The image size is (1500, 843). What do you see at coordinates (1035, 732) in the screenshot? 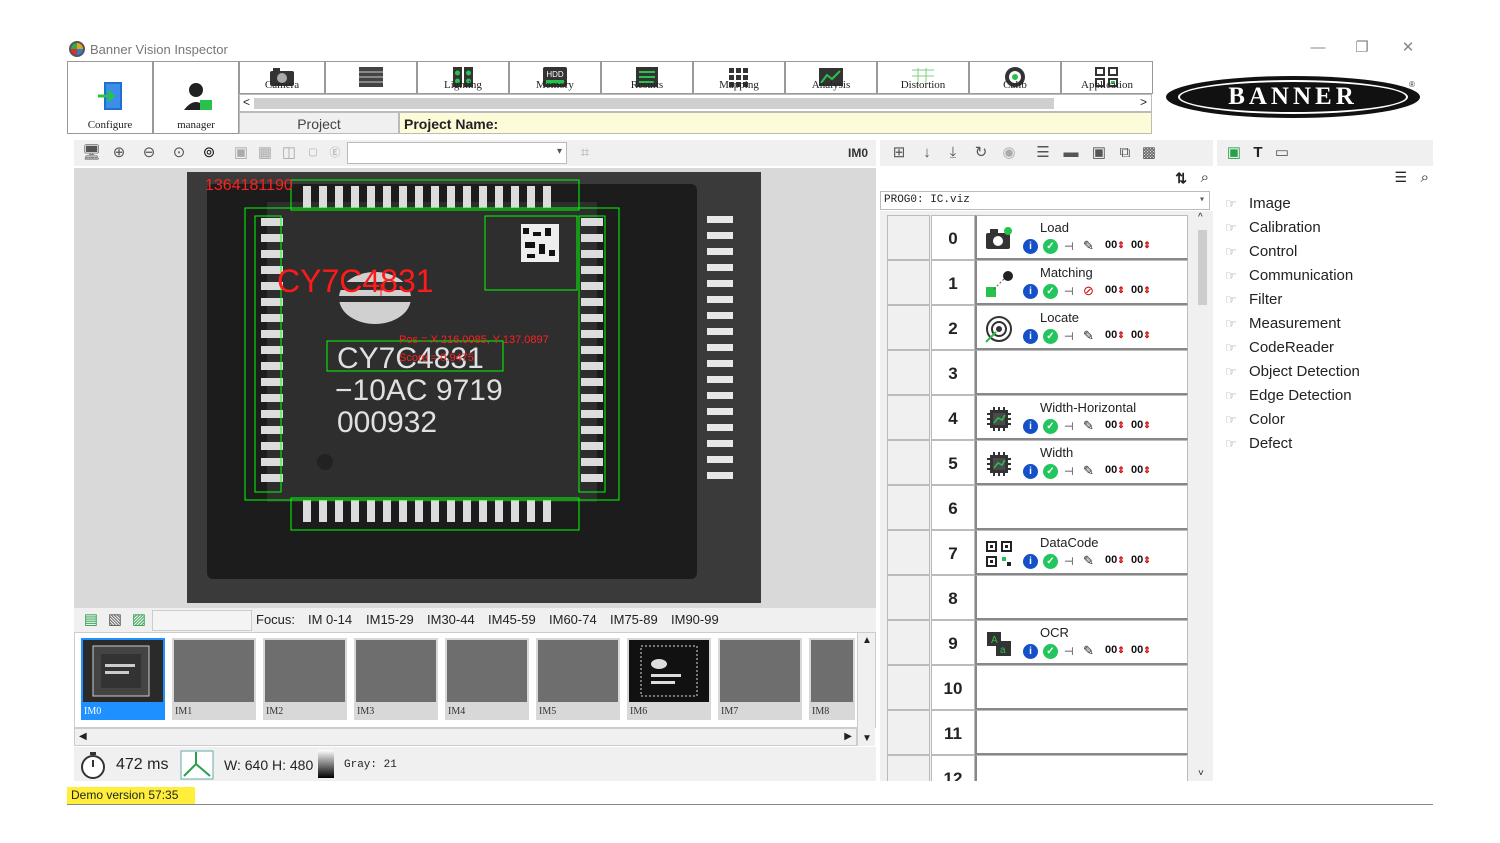
I see `program-step-11: 11` at bounding box center [1035, 732].